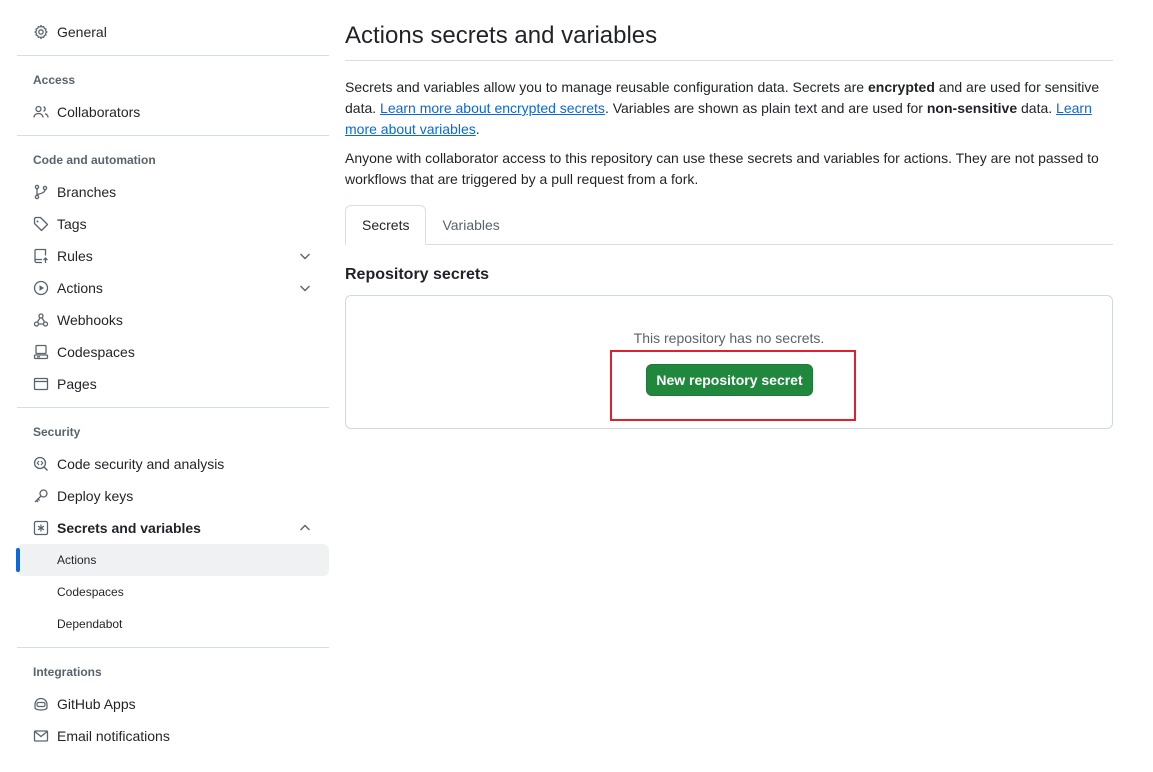 This screenshot has width=1153, height=772. What do you see at coordinates (95, 496) in the screenshot?
I see `sidebar-item-label: Deploy keys` at bounding box center [95, 496].